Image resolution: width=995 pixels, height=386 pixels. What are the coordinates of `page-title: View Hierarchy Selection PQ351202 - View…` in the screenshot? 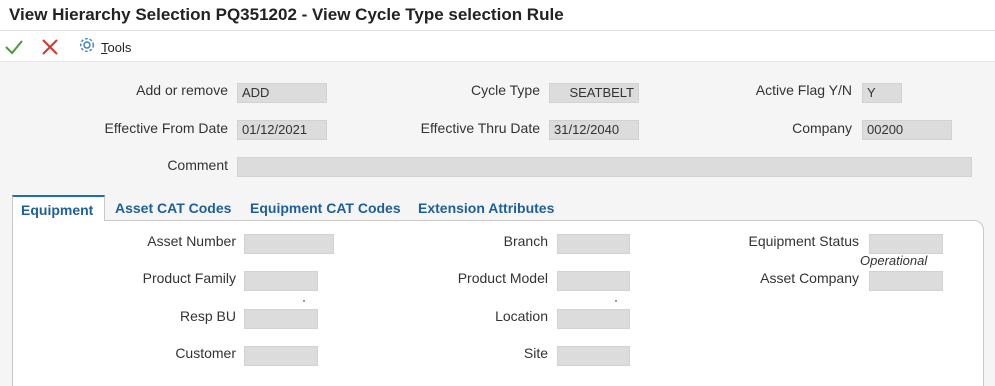 It's located at (286, 14).